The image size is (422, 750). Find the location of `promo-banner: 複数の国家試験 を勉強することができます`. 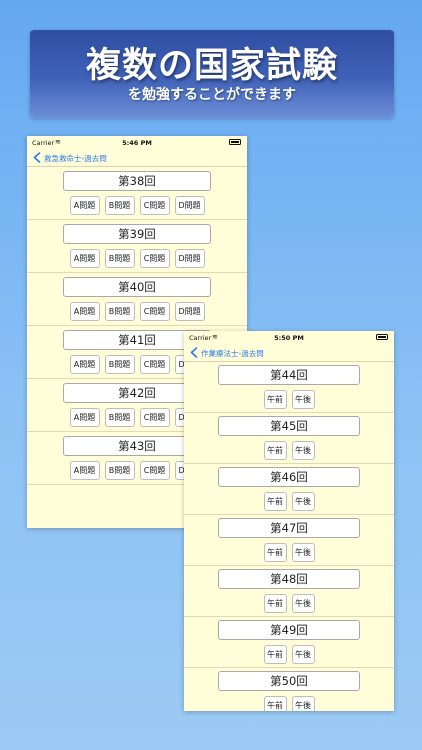

promo-banner: 複数の国家試験 を勉強することができます is located at coordinates (212, 74).